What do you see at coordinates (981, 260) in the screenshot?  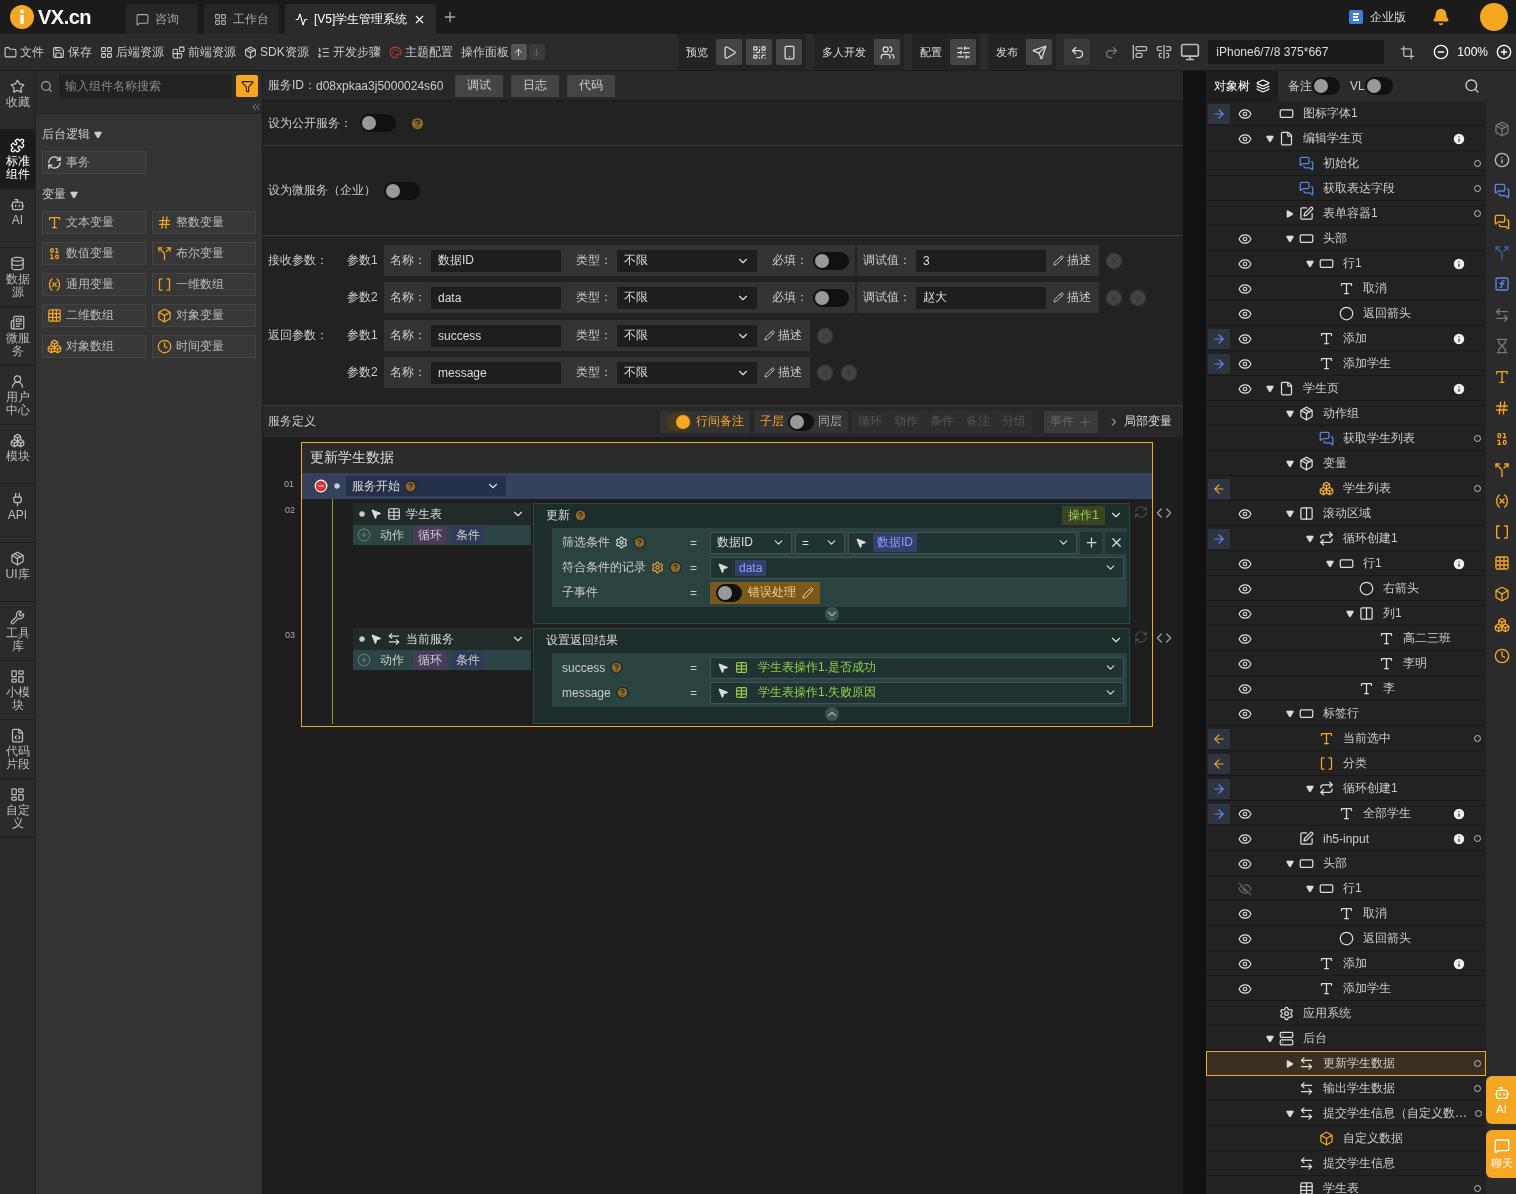 I see `debug-field: 3` at bounding box center [981, 260].